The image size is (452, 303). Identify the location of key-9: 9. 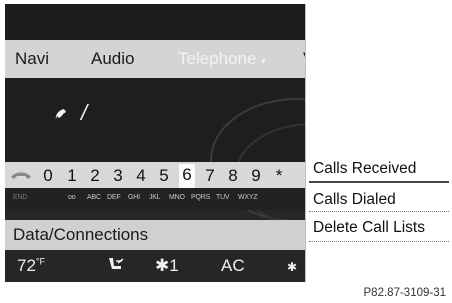
(256, 176).